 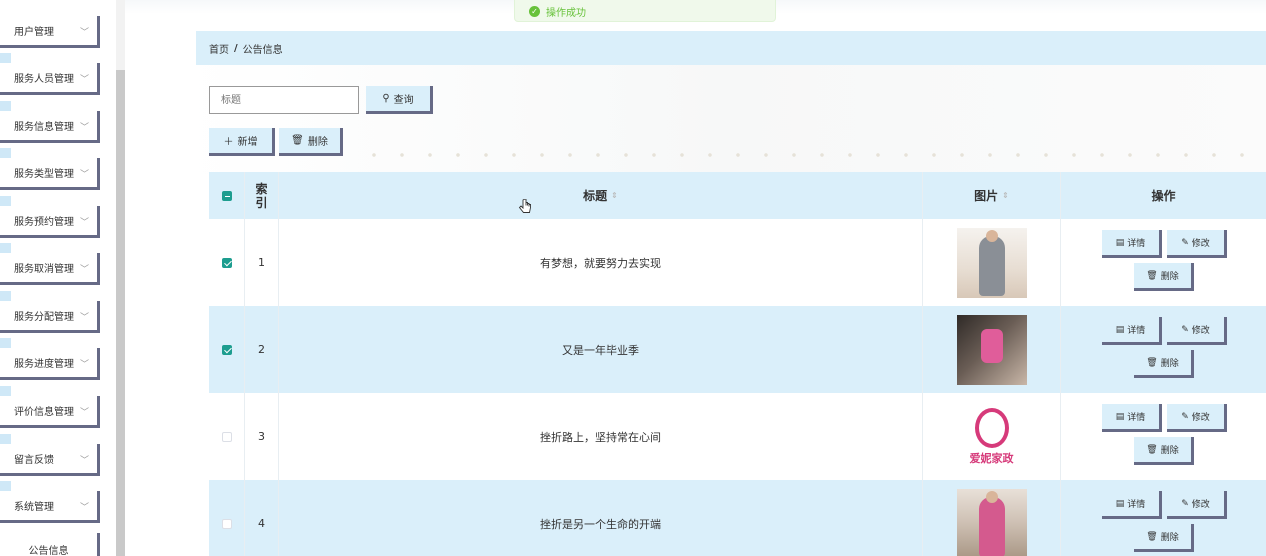 What do you see at coordinates (50, 455) in the screenshot?
I see `sidebar-item-feedback: 留言反馈 ﹀` at bounding box center [50, 455].